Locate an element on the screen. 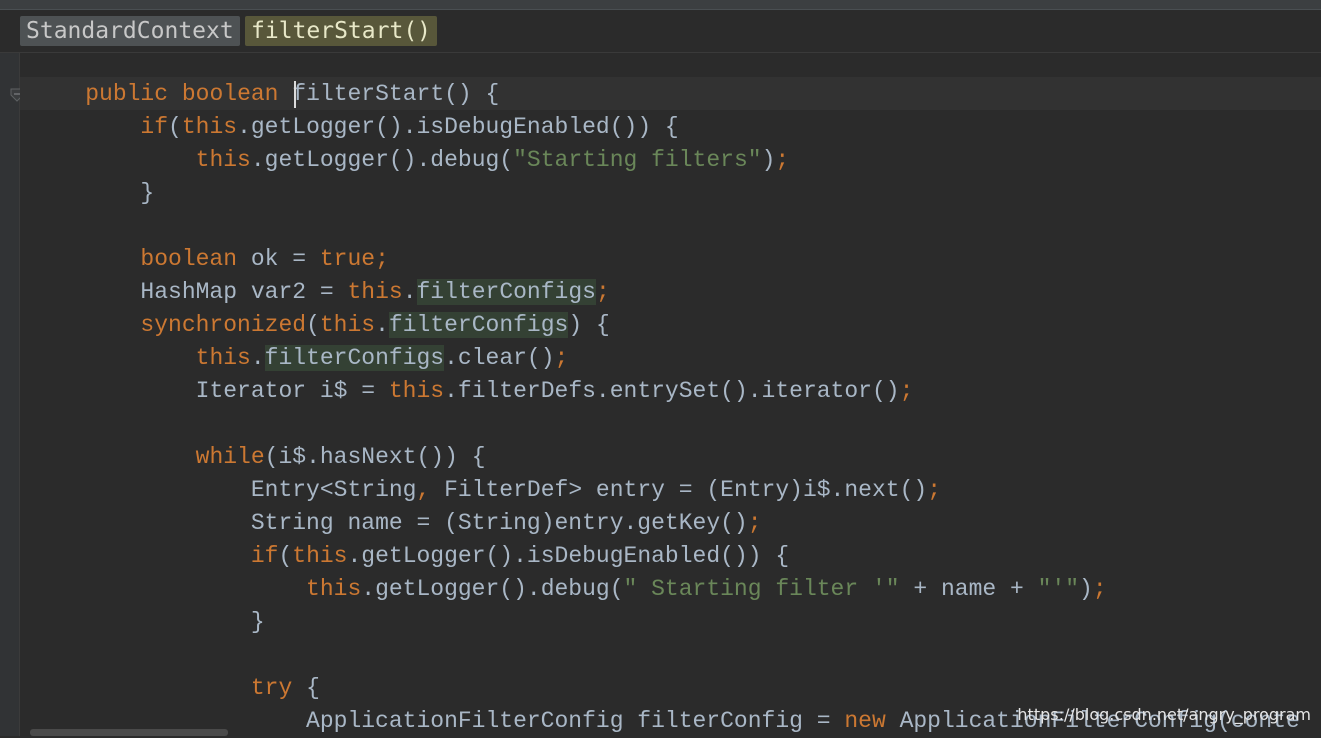 This screenshot has width=1321, height=738. code-line: this.filterConfigs.clear(); is located at coordinates (382, 358).